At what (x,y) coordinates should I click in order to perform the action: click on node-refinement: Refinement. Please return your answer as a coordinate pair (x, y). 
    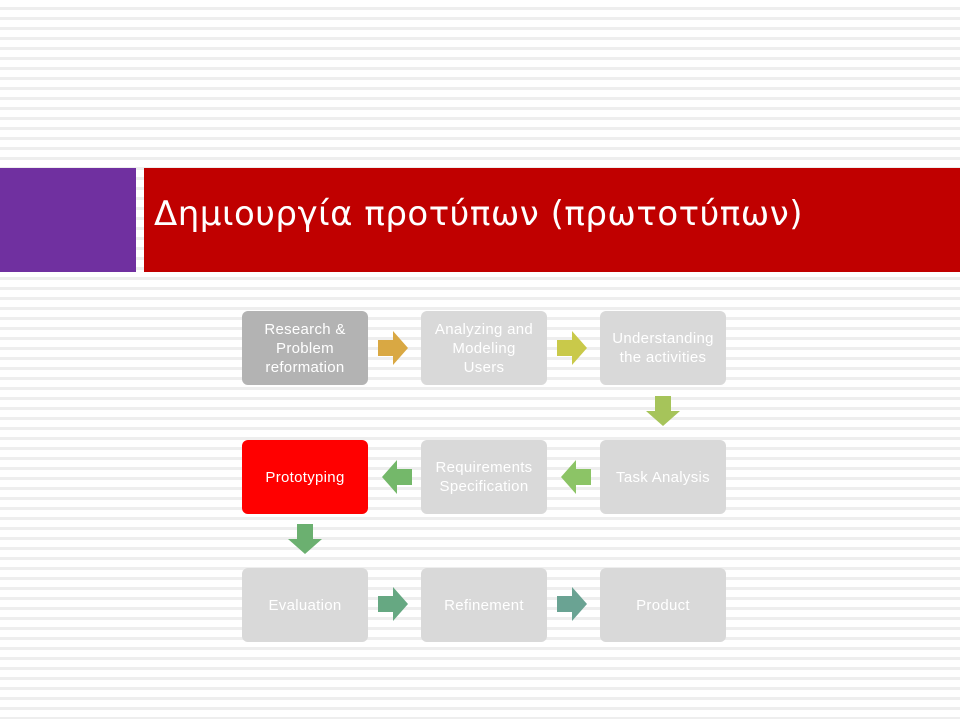
    Looking at the image, I should click on (484, 605).